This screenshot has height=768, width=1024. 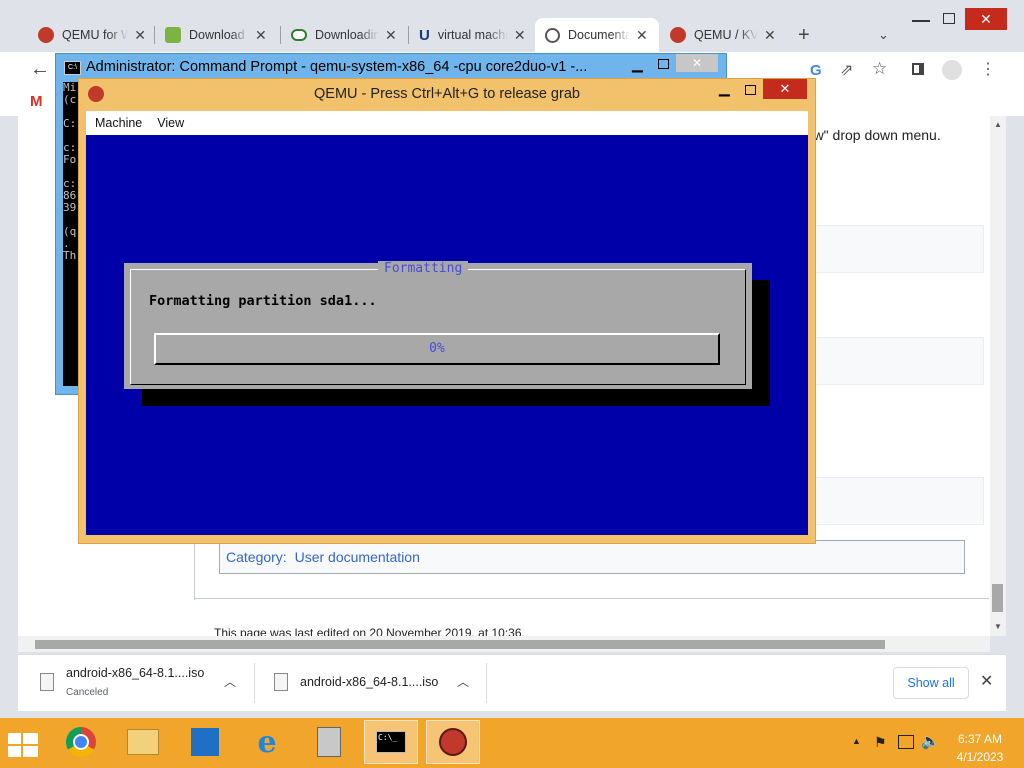 I want to click on chrome-icon, so click(x=81, y=742).